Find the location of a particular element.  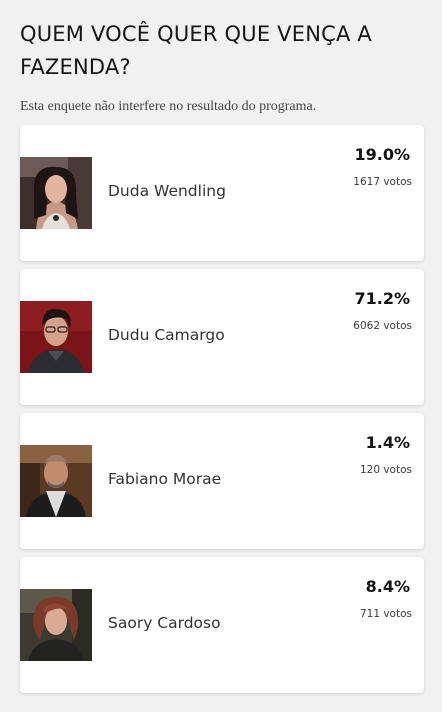

candidate-percent: 71.2% is located at coordinates (382, 298).